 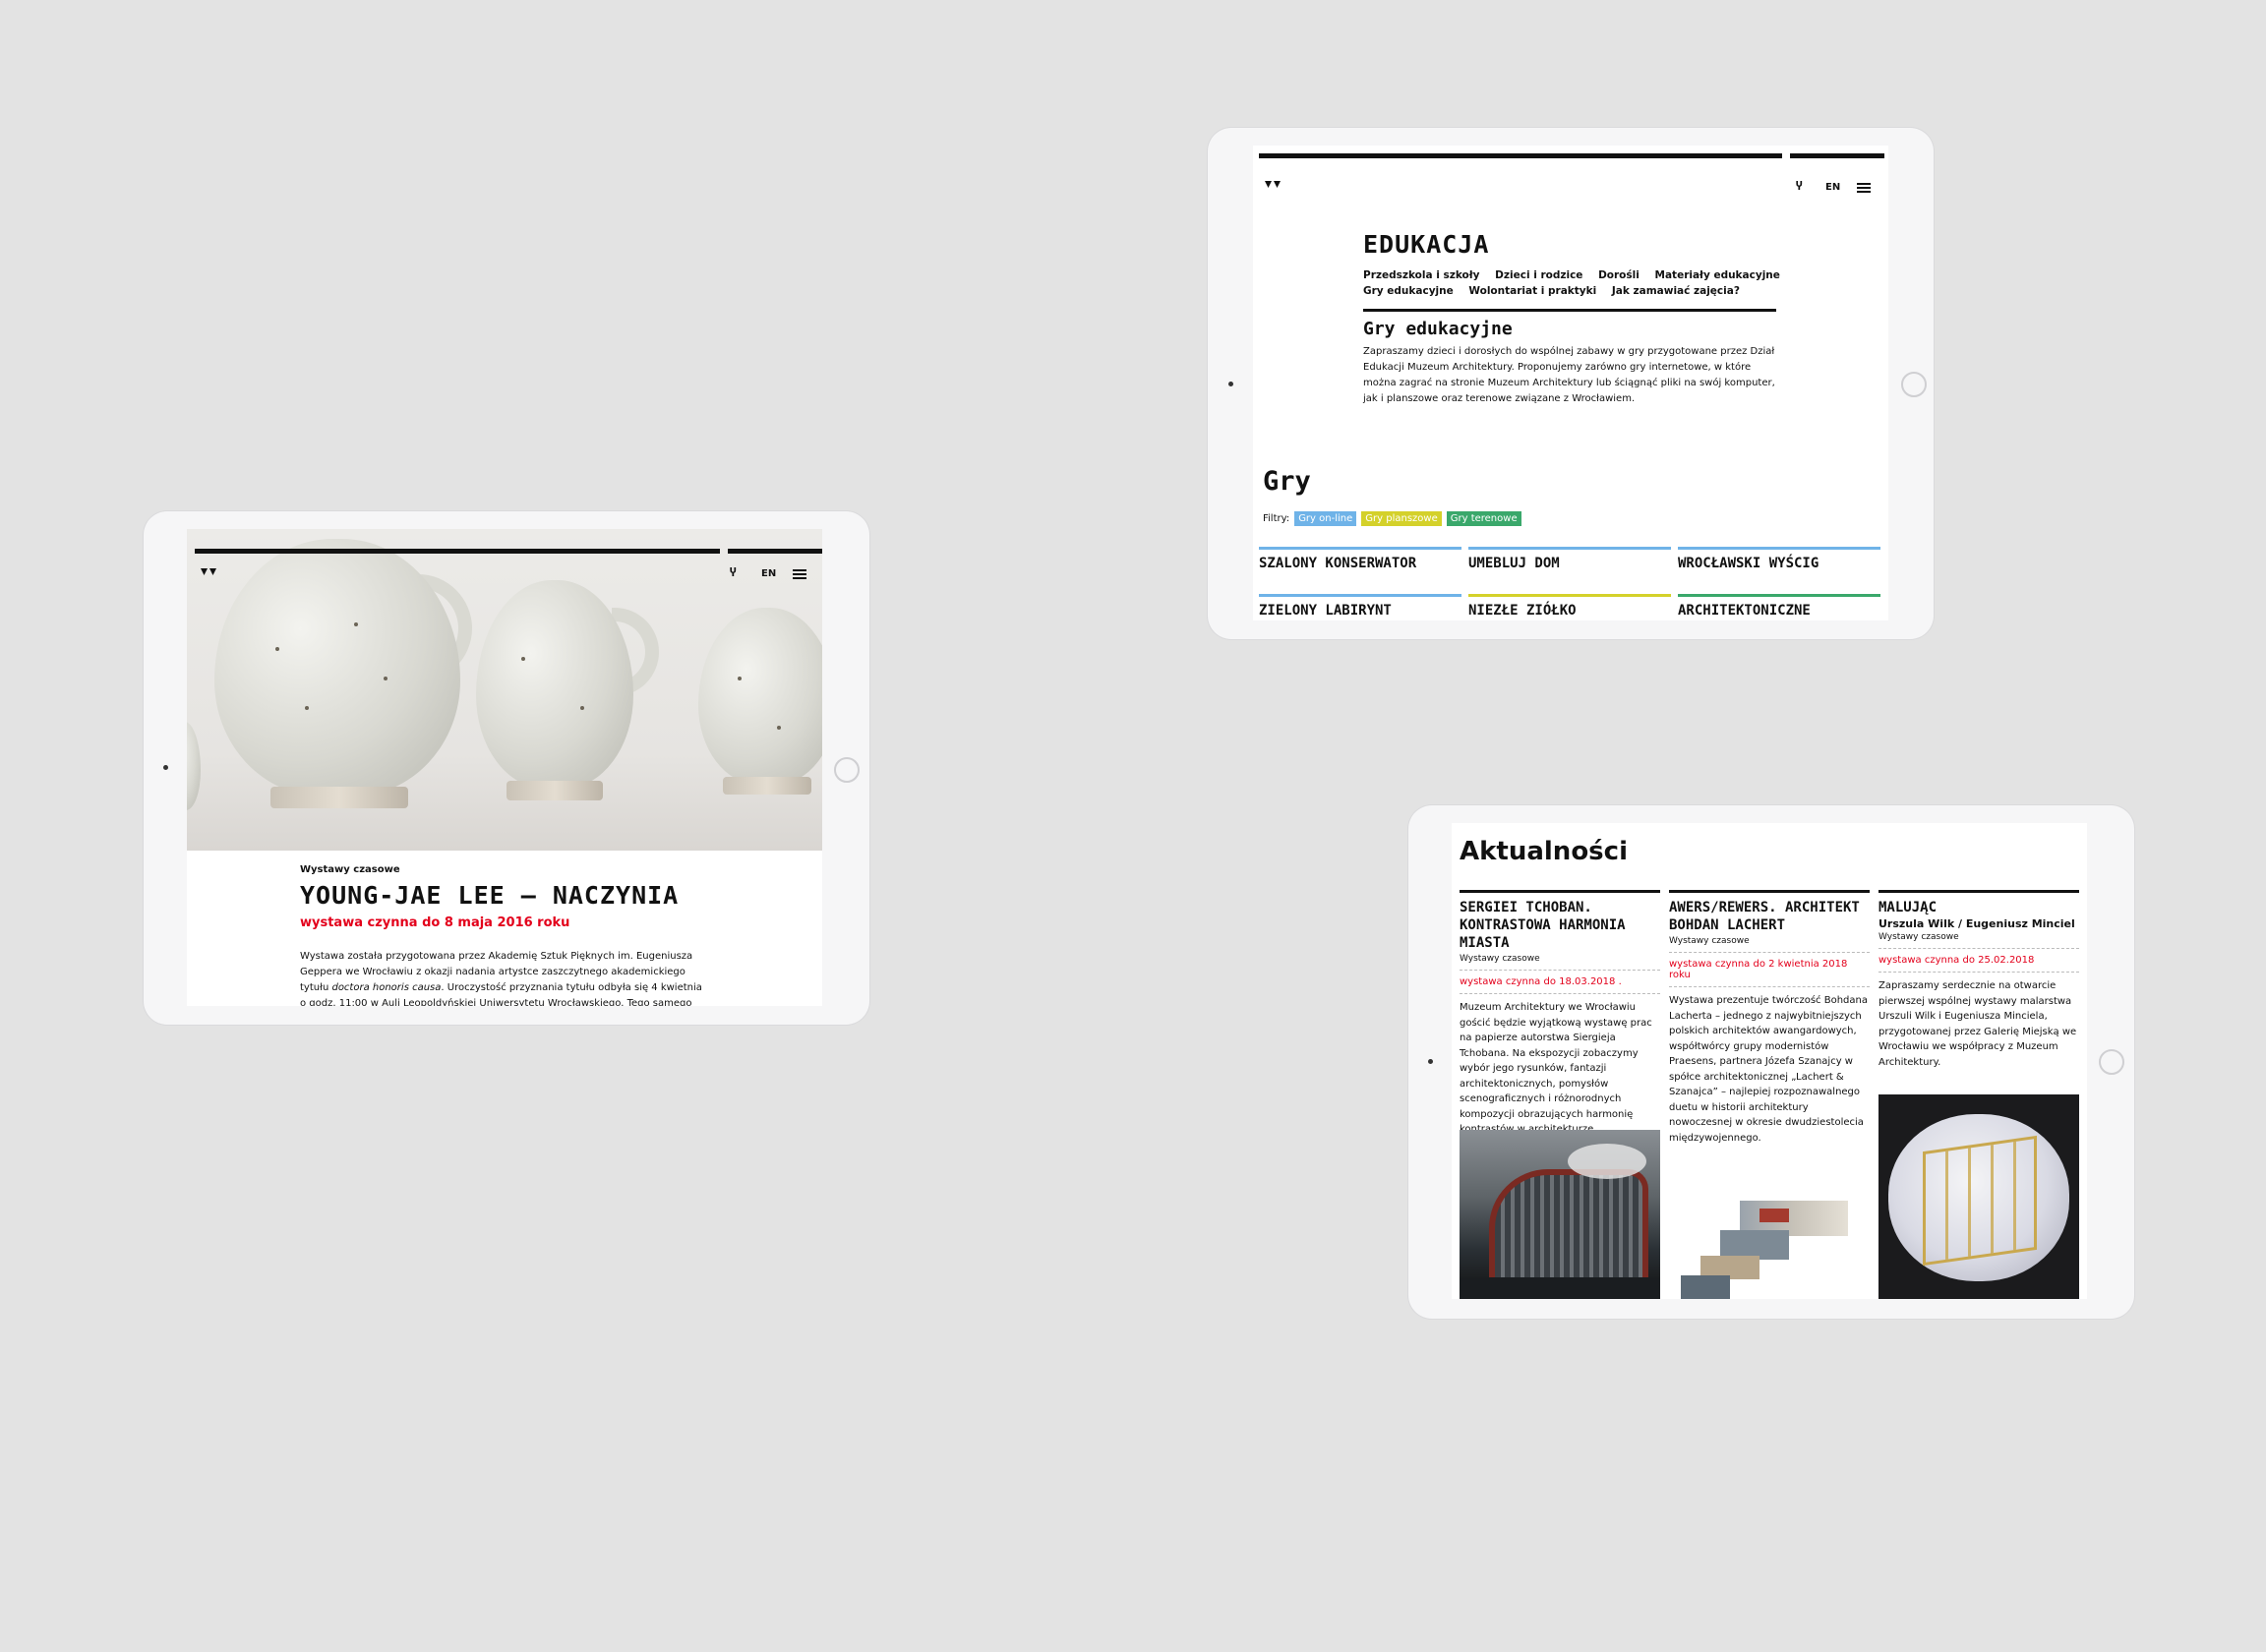 I want to click on divider, so click(x=1569, y=310).